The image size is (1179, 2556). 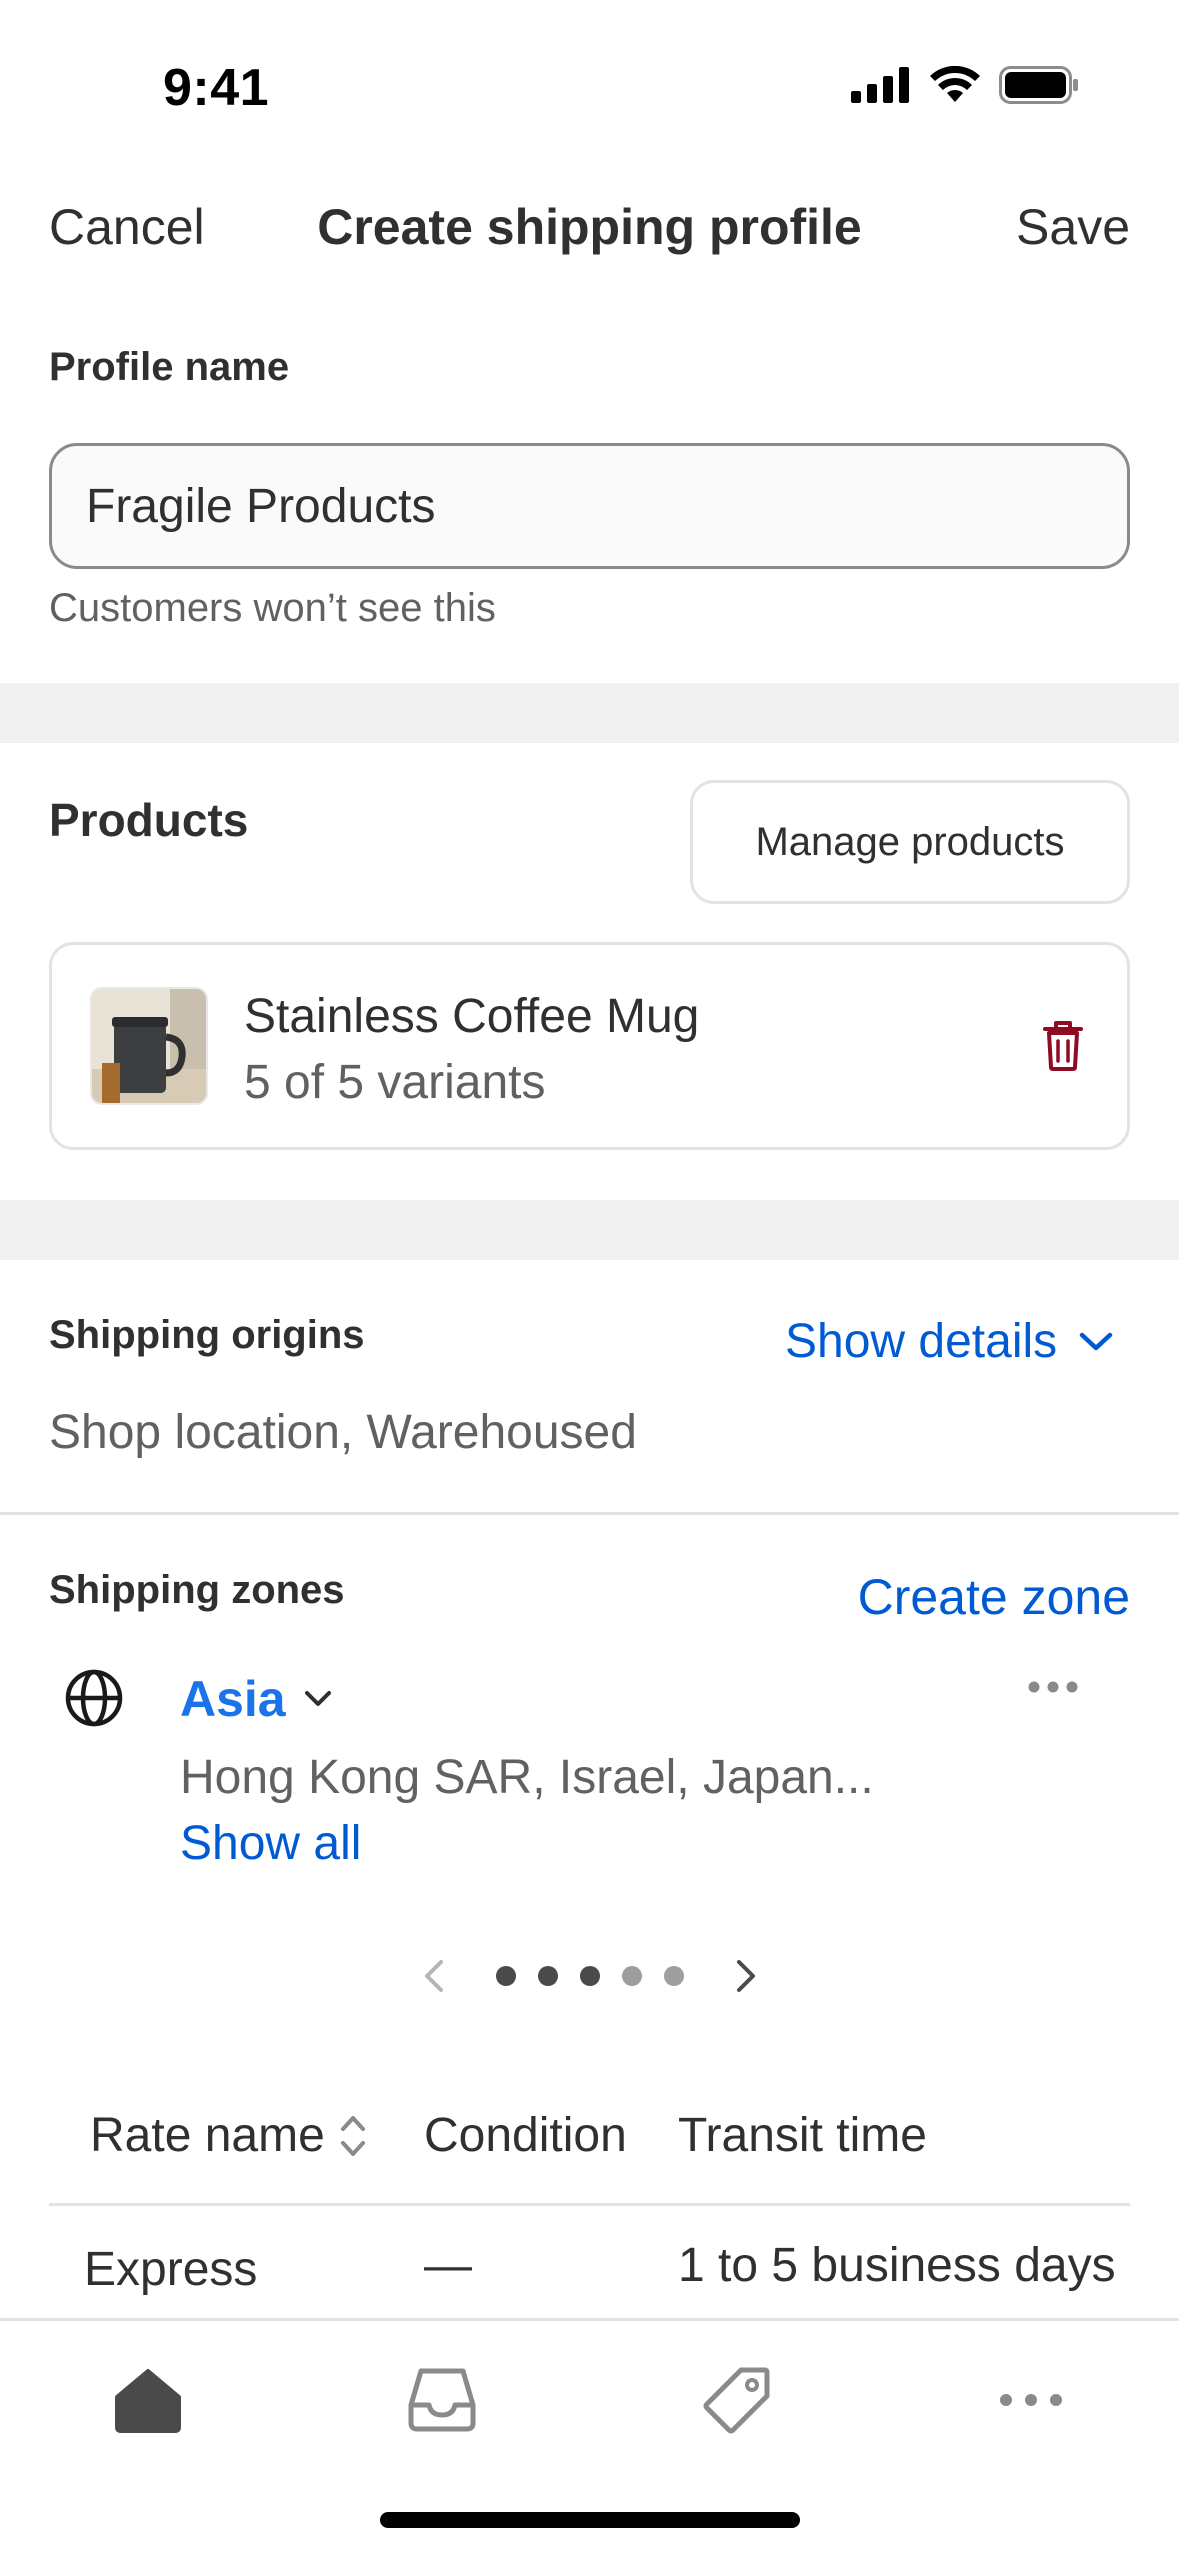 I want to click on zone-asia-toggle: Asia, so click(x=256, y=1699).